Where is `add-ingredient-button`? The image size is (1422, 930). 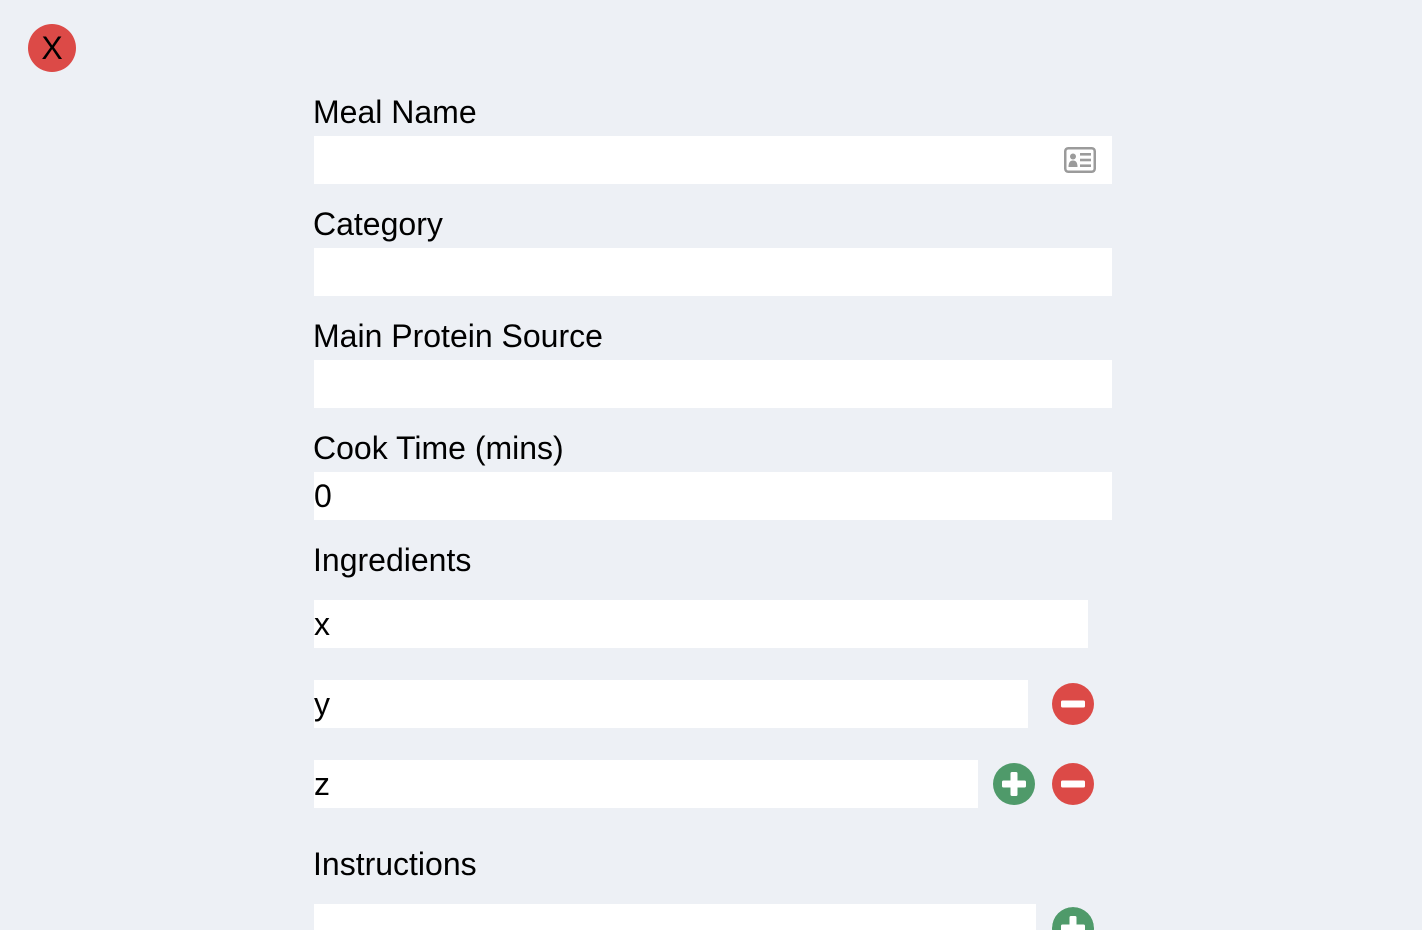 add-ingredient-button is located at coordinates (1014, 784).